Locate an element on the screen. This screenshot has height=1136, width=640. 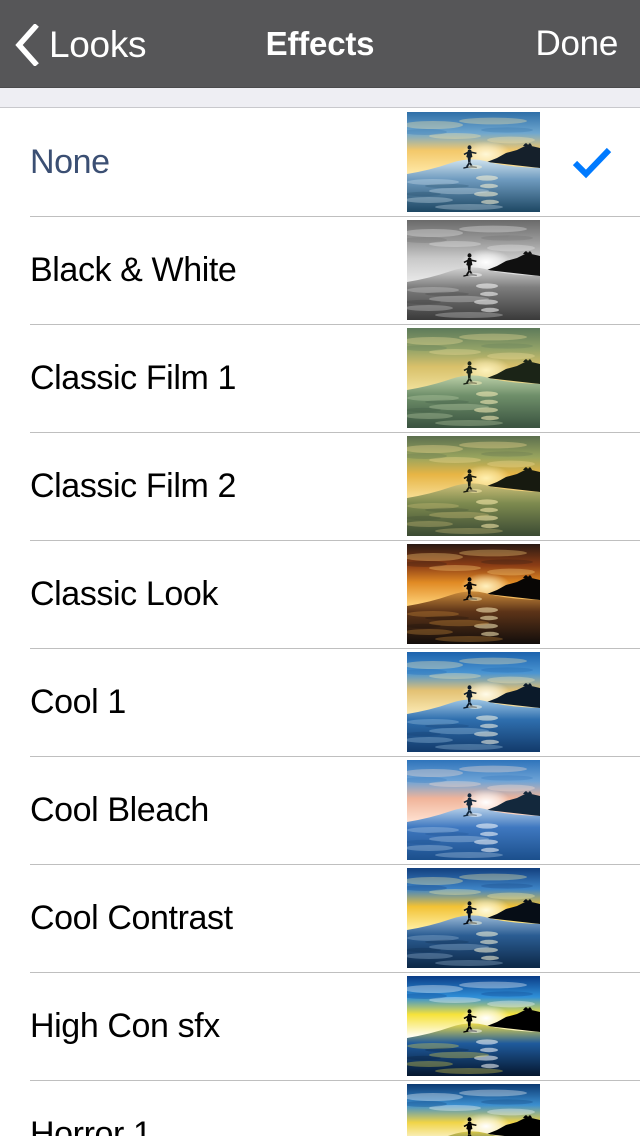
done-button: Done is located at coordinates (577, 44).